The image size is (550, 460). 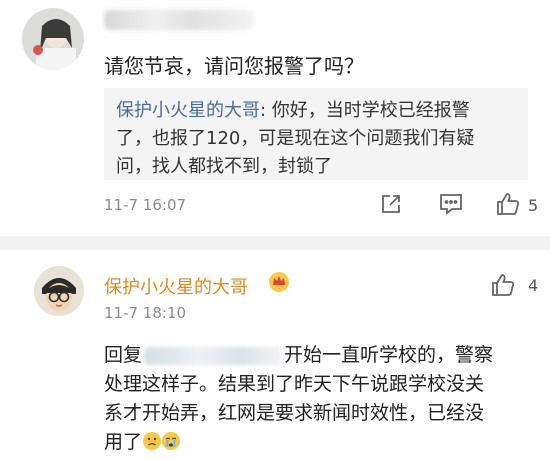 What do you see at coordinates (533, 285) in the screenshot?
I see `like-count: 4` at bounding box center [533, 285].